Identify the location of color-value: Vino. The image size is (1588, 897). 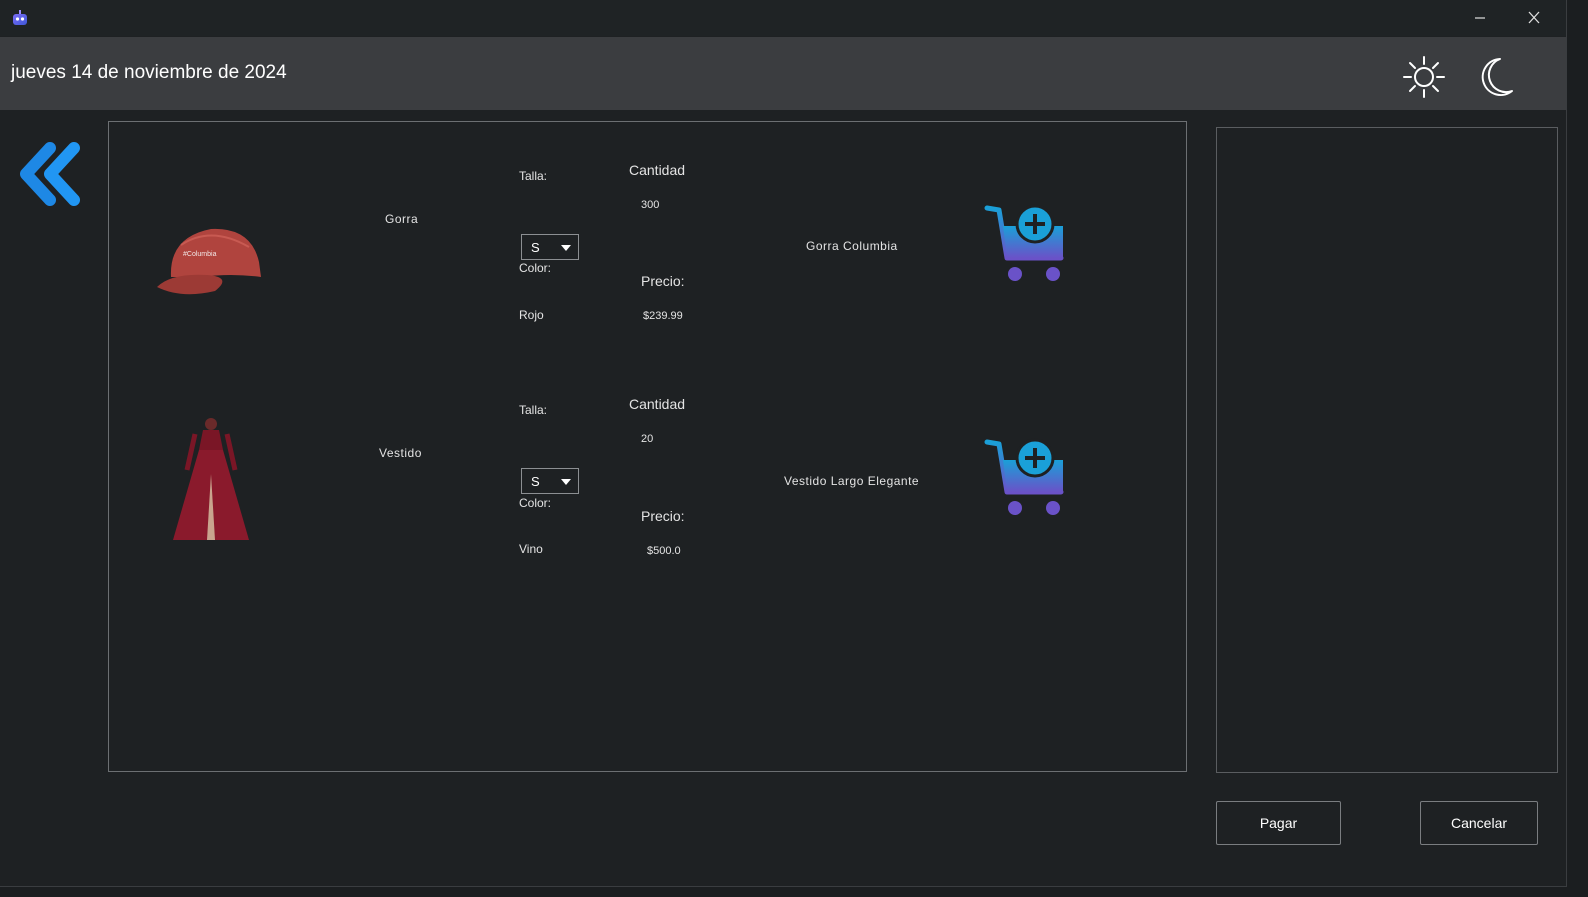
(531, 549).